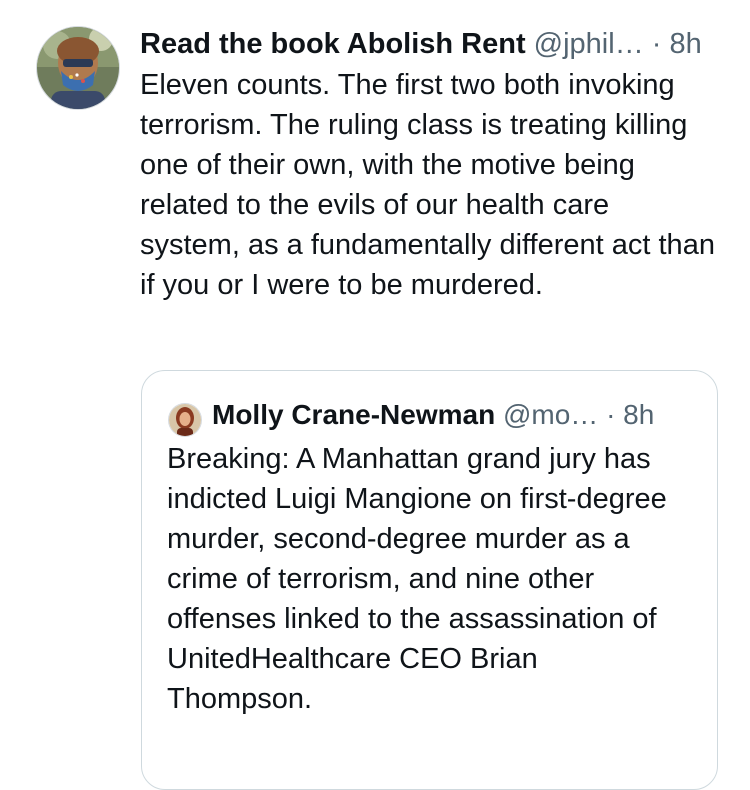 The width and height of the screenshot is (750, 790). I want to click on avatar-photo, so click(78, 68).